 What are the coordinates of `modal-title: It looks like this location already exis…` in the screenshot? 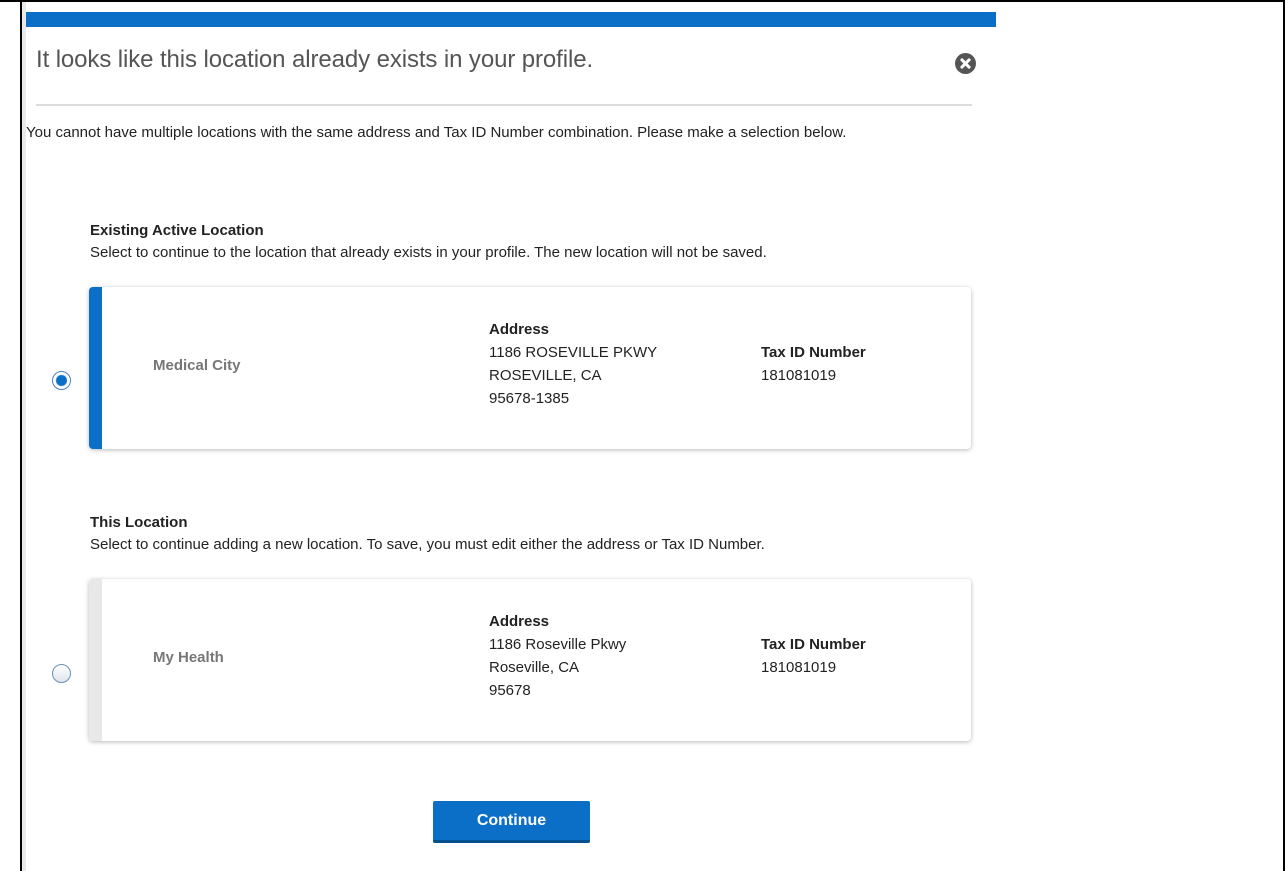 It's located at (315, 59).